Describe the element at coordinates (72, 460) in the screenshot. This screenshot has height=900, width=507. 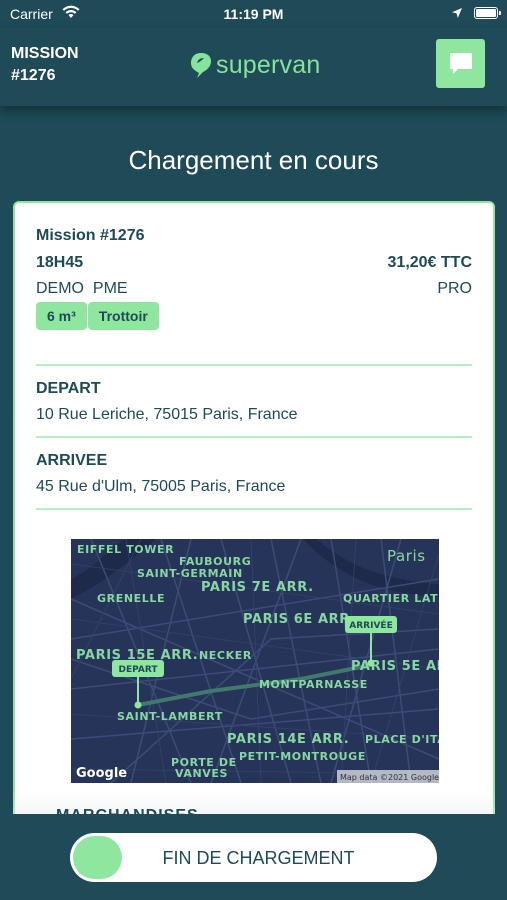
I see `arrivee-label: ARRIVEE` at that location.